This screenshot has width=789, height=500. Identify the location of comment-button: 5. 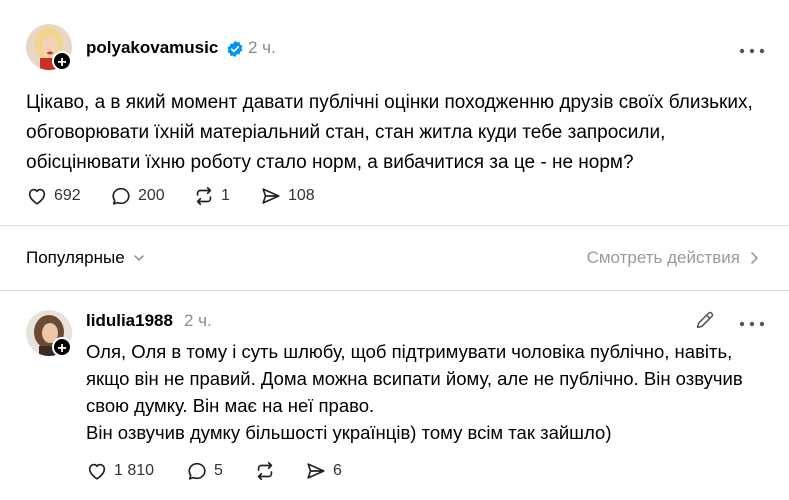
(204, 471).